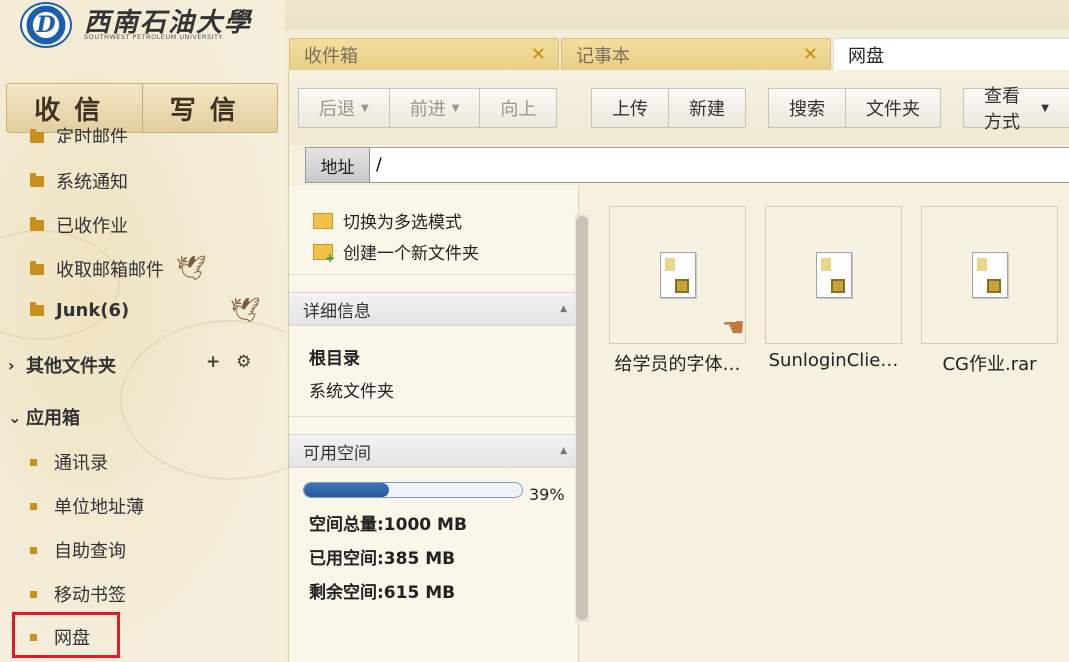 This screenshot has width=1069, height=662. I want to click on info-pane-scrollbar, so click(582, 418).